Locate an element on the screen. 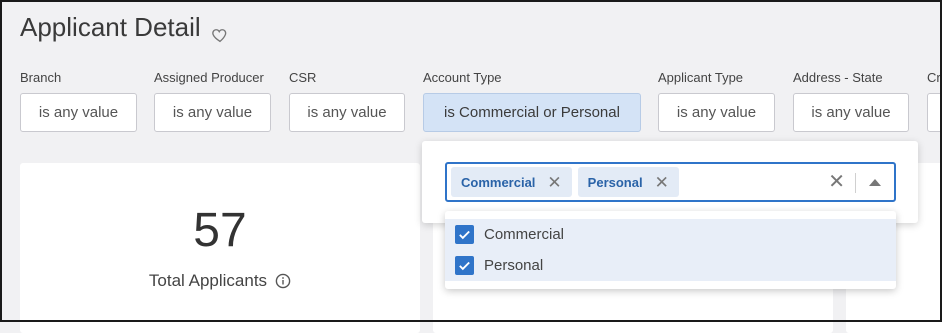 The width and height of the screenshot is (942, 333). account-type-options-list: Commercial Personal is located at coordinates (670, 250).